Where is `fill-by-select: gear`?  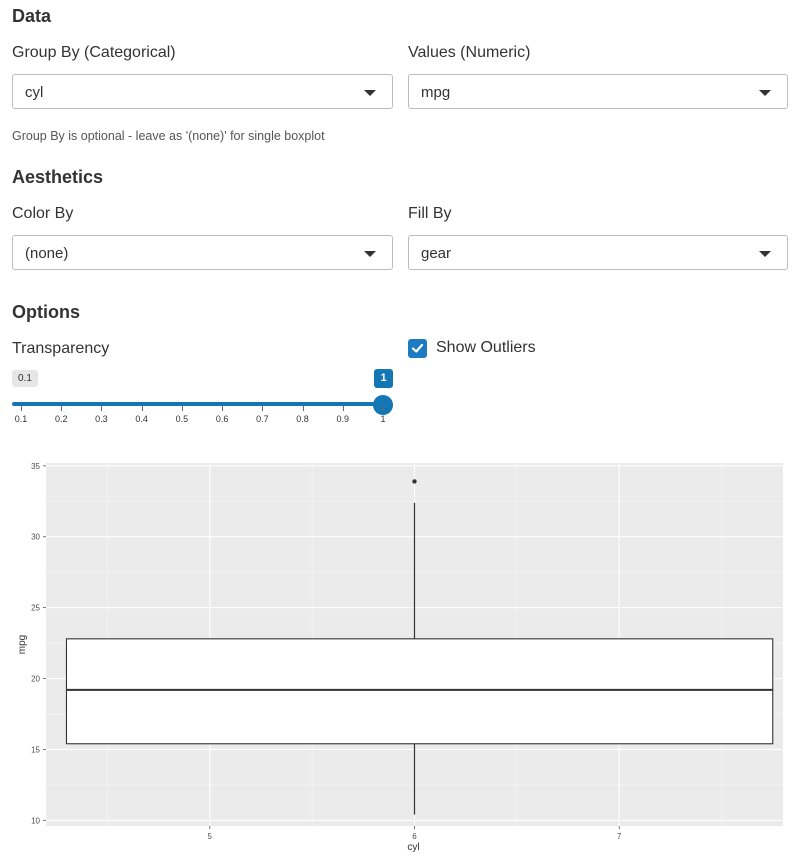 fill-by-select: gear is located at coordinates (598, 252).